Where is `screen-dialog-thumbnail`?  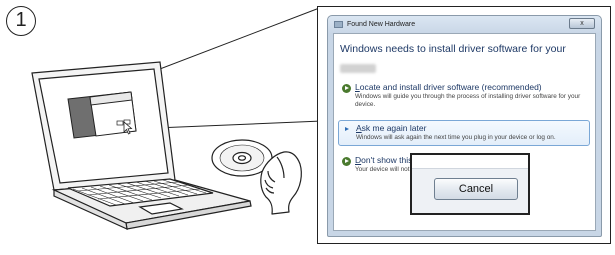 screen-dialog-thumbnail is located at coordinates (102, 115).